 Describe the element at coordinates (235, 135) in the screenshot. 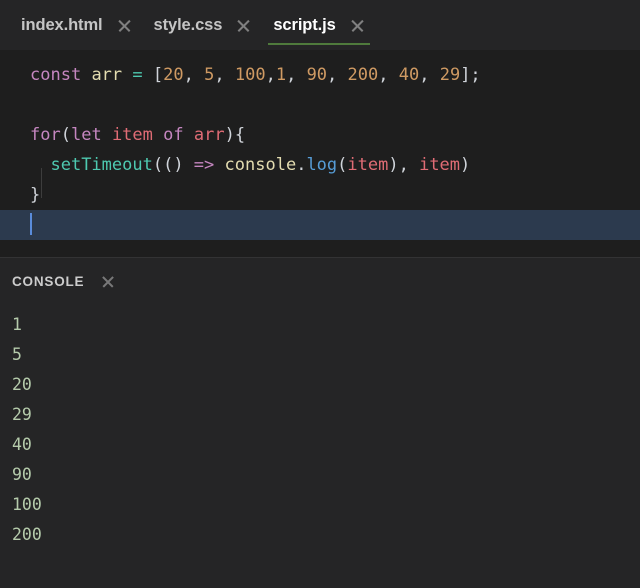

I see `code-token: ){` at that location.